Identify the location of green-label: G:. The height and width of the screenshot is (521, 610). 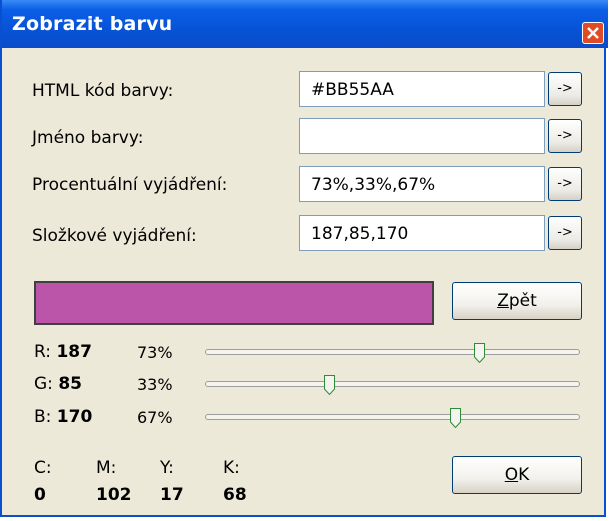
(43, 384).